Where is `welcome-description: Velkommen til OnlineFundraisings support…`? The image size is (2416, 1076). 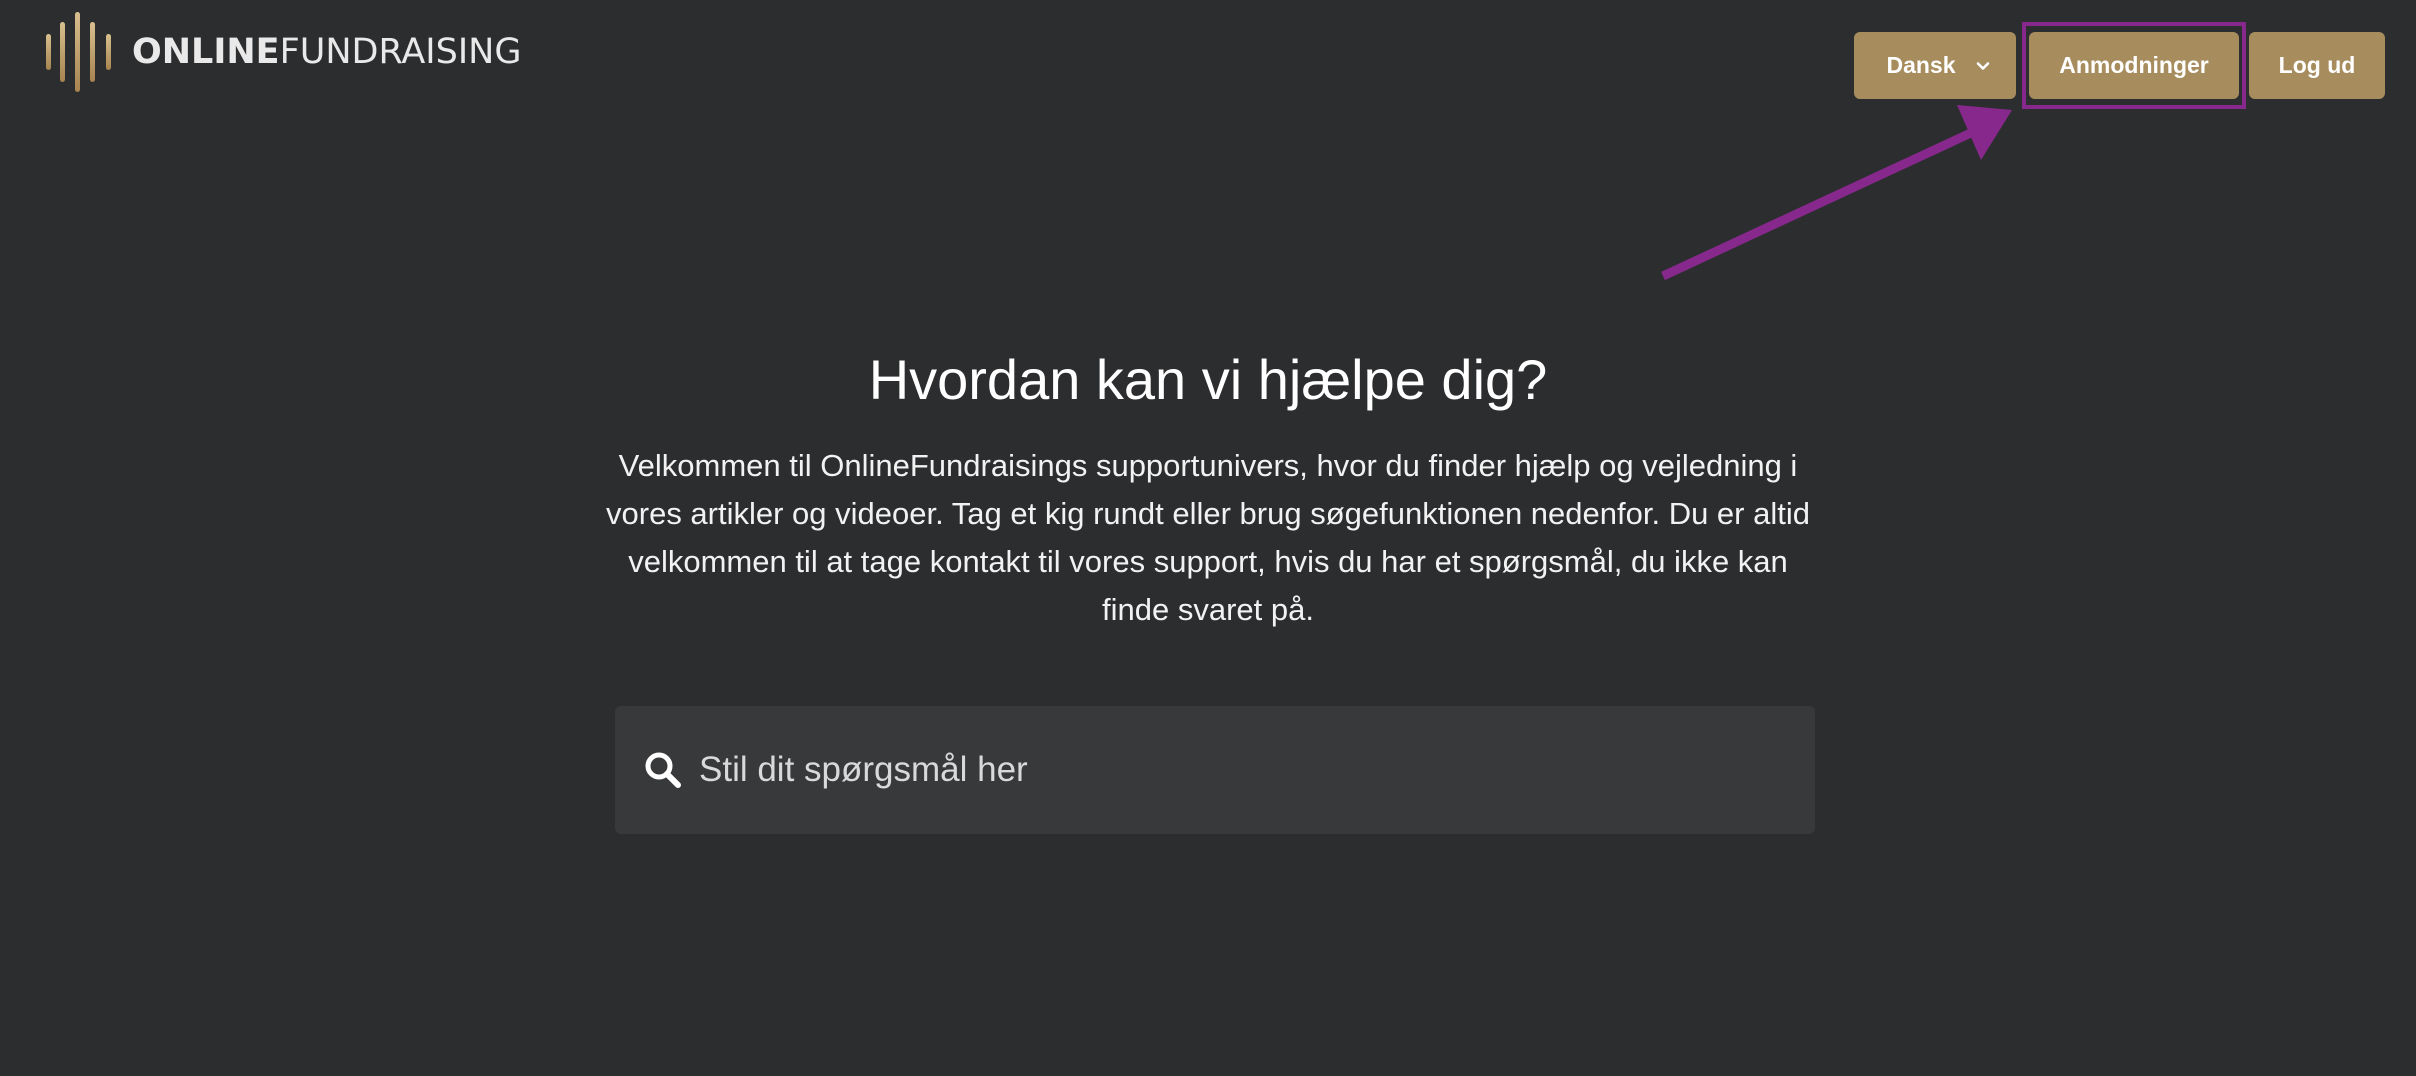 welcome-description: Velkommen til OnlineFundraisings support… is located at coordinates (1208, 537).